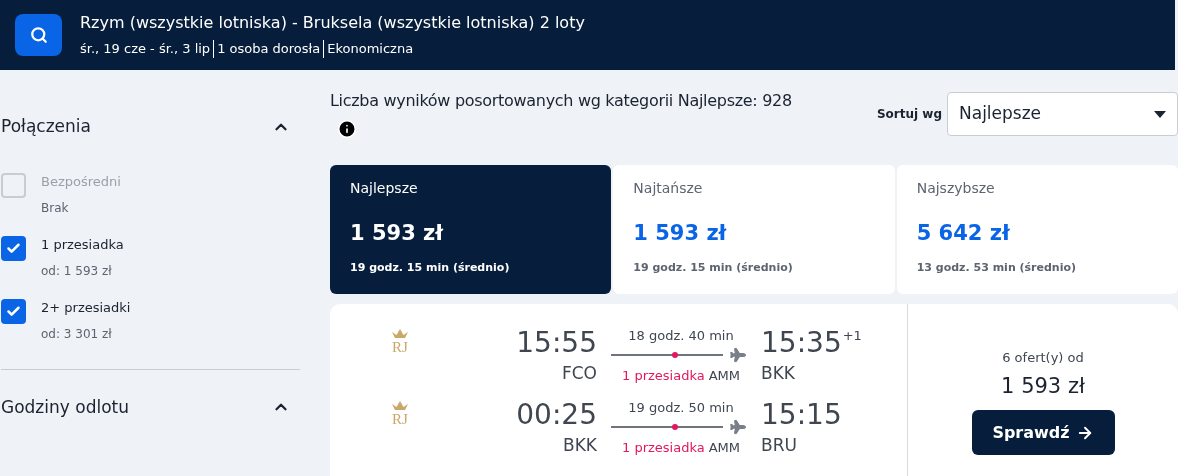  I want to click on filter-option-label: 2+ przesiadki, so click(86, 307).